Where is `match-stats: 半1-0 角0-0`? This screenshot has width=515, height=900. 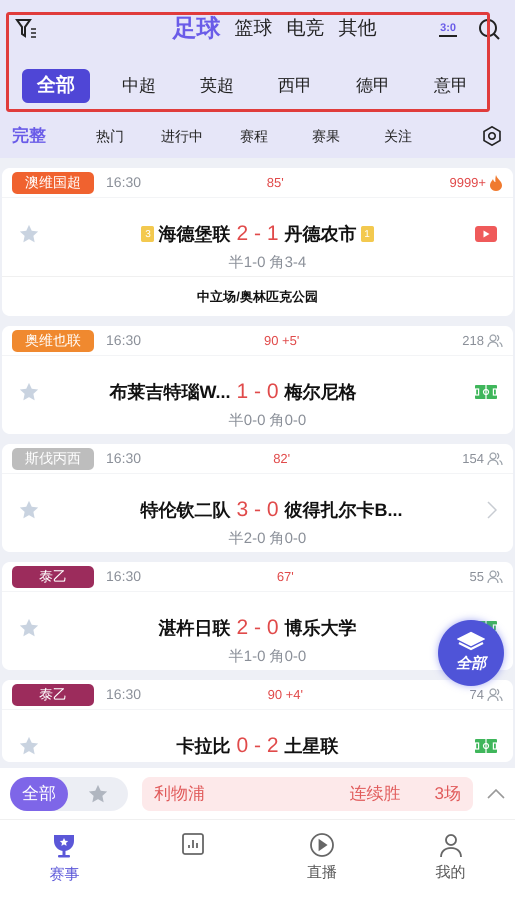 match-stats: 半1-0 角0-0 is located at coordinates (267, 656).